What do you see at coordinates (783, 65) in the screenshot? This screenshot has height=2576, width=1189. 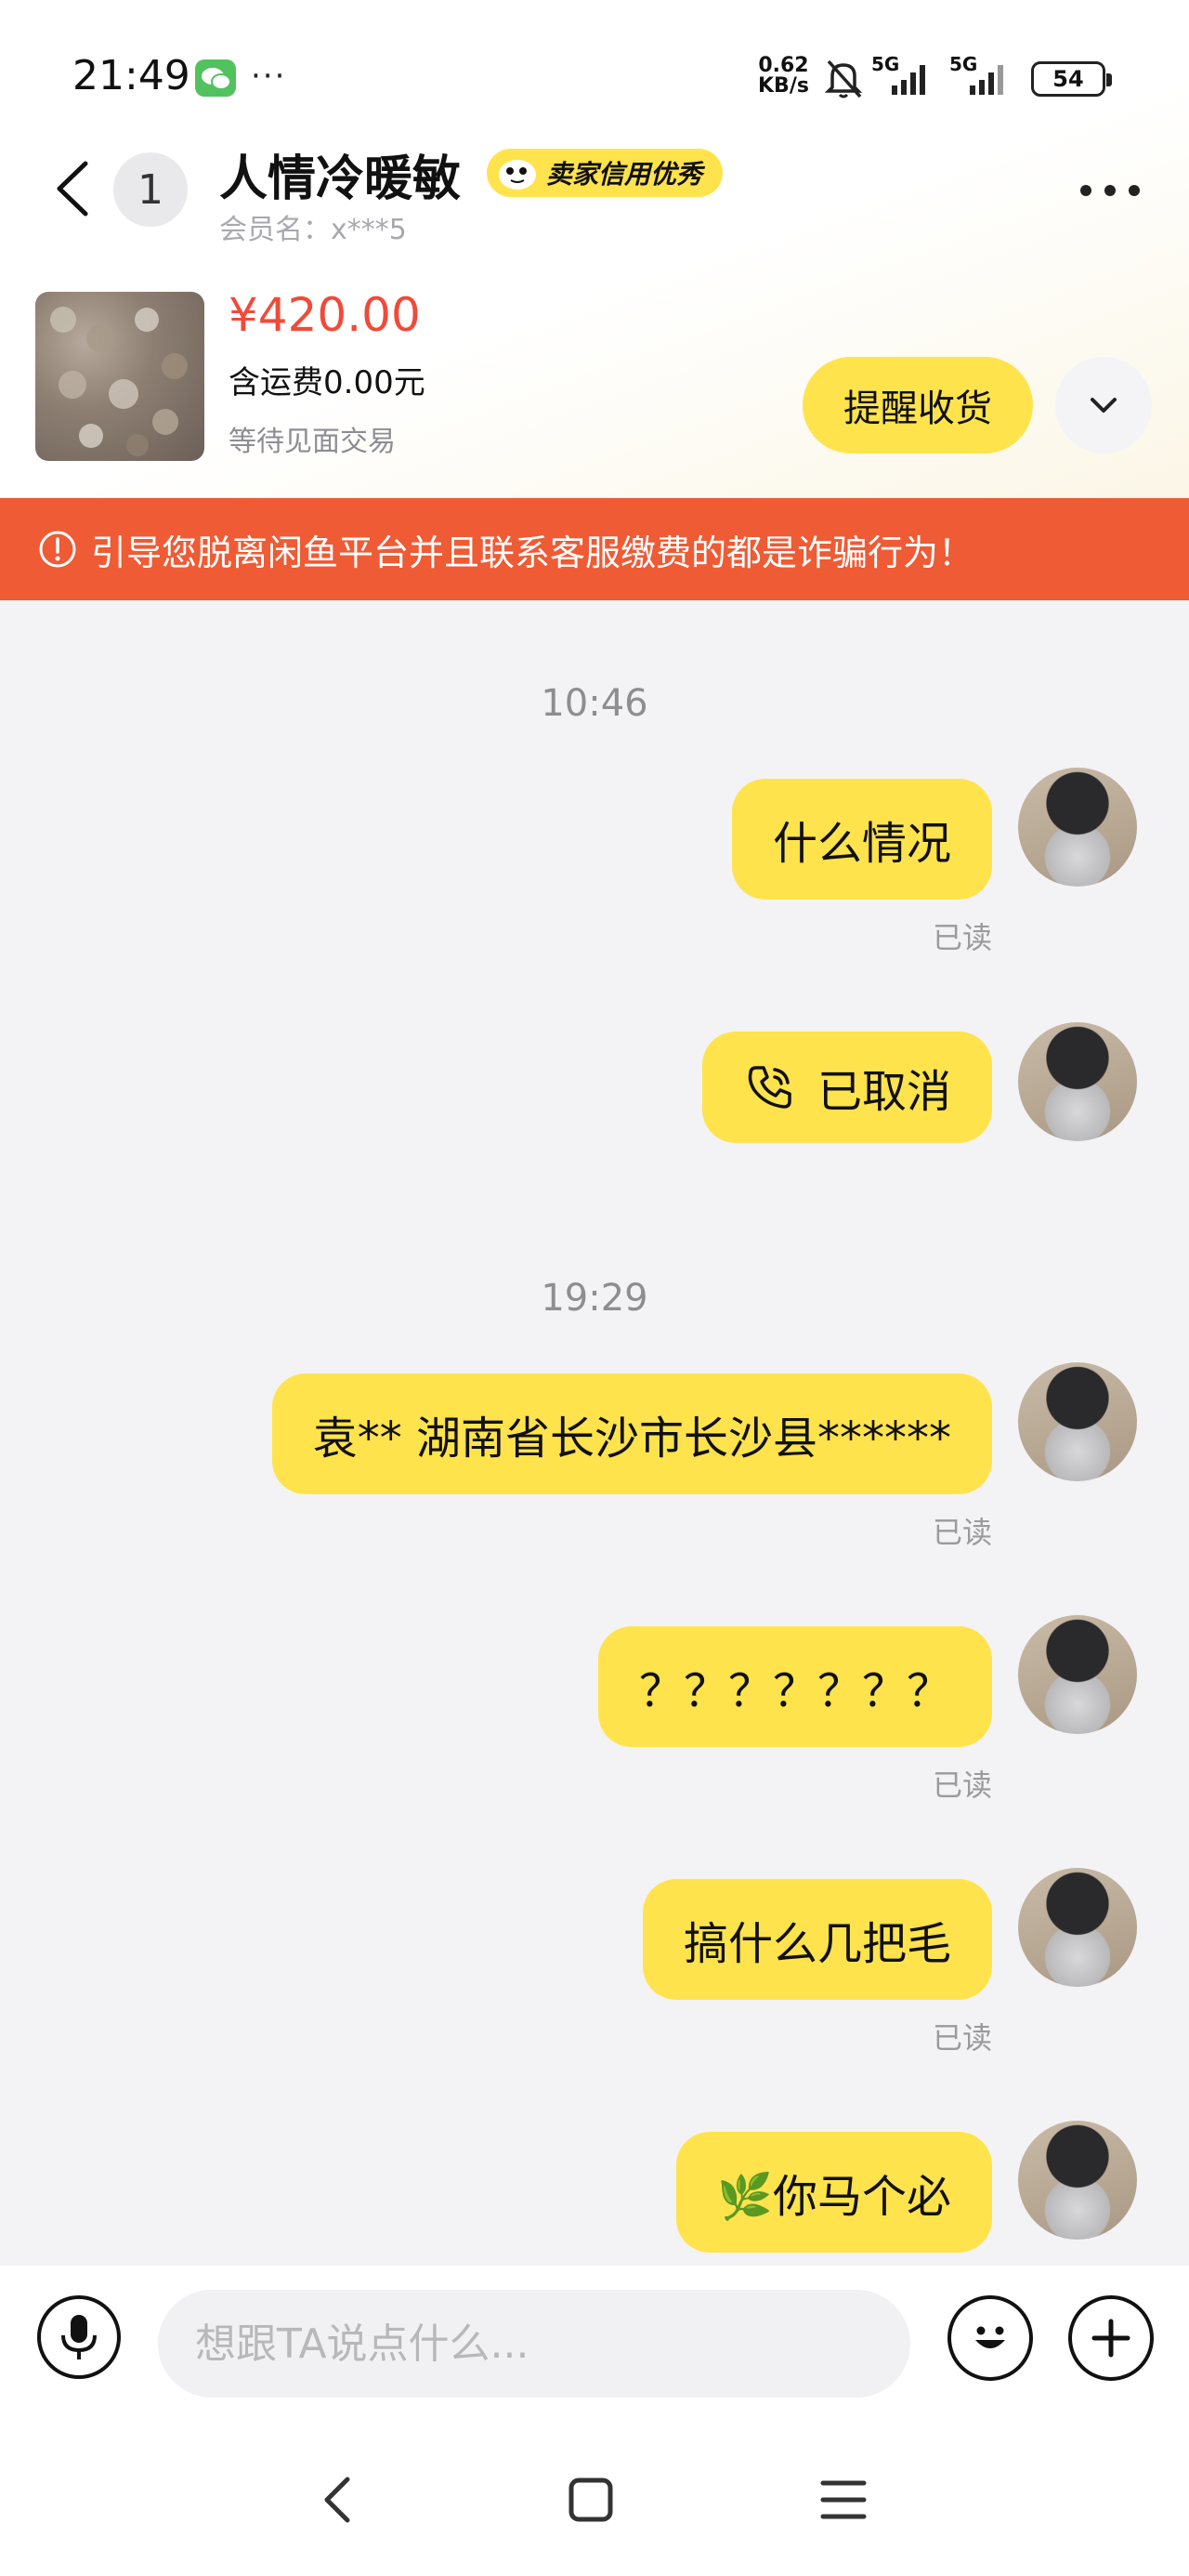 I see `net-speed-value: 0.62` at bounding box center [783, 65].